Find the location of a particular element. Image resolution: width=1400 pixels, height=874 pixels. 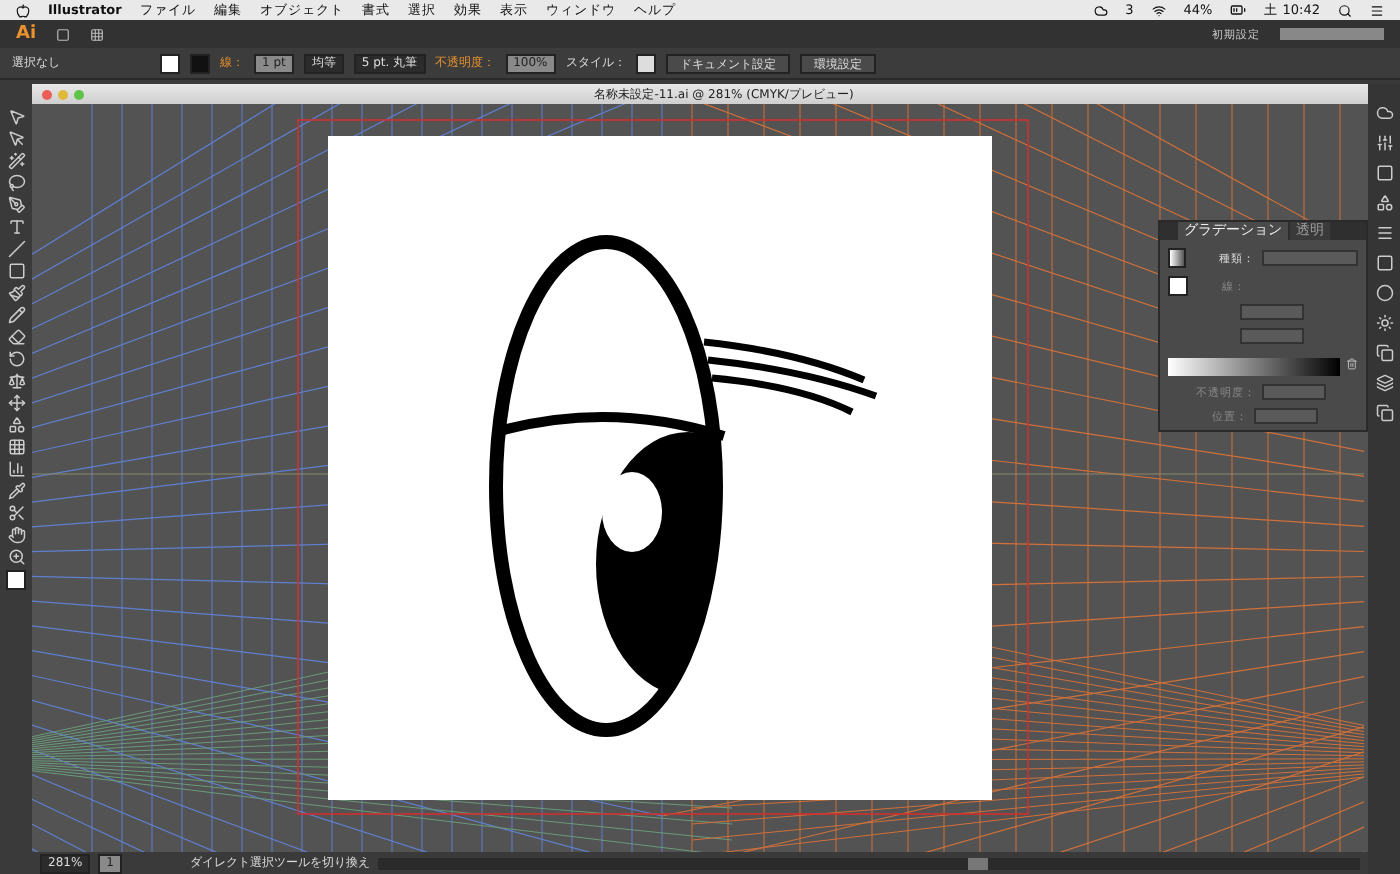

app-logo: Ai is located at coordinates (26, 34).